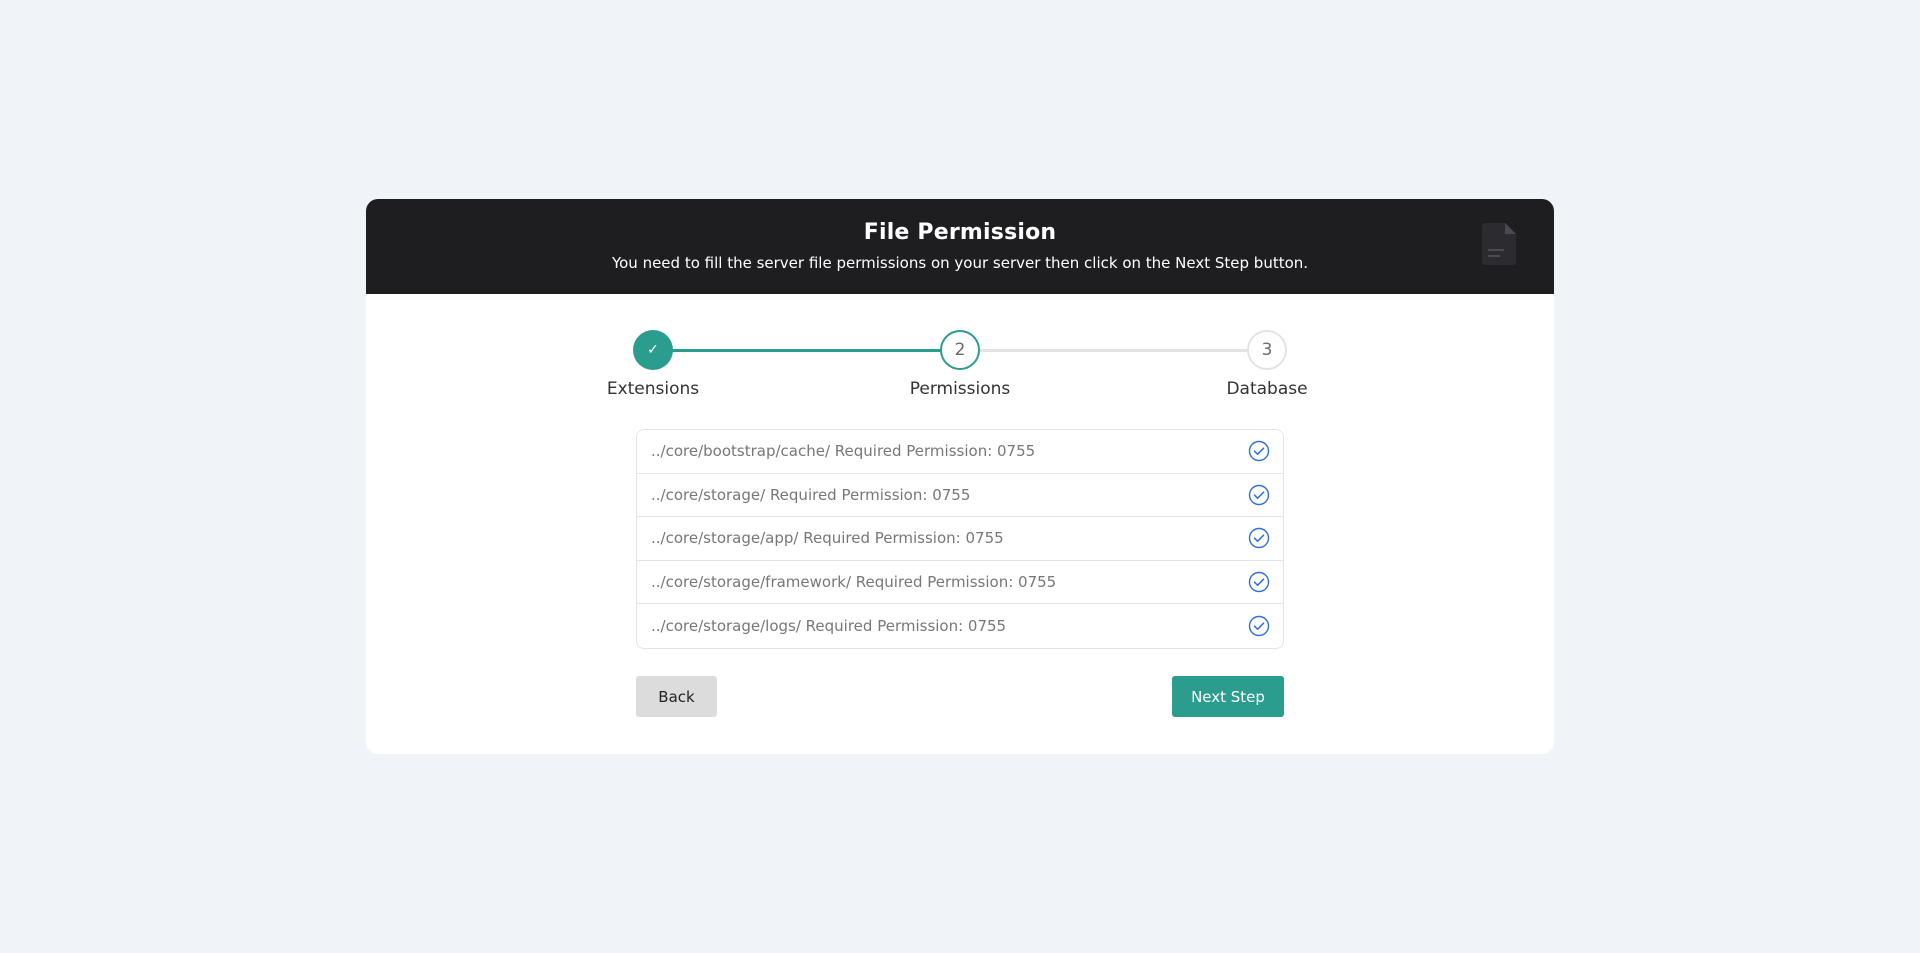 The width and height of the screenshot is (1920, 953). I want to click on next-step-button: Next Step, so click(1228, 696).